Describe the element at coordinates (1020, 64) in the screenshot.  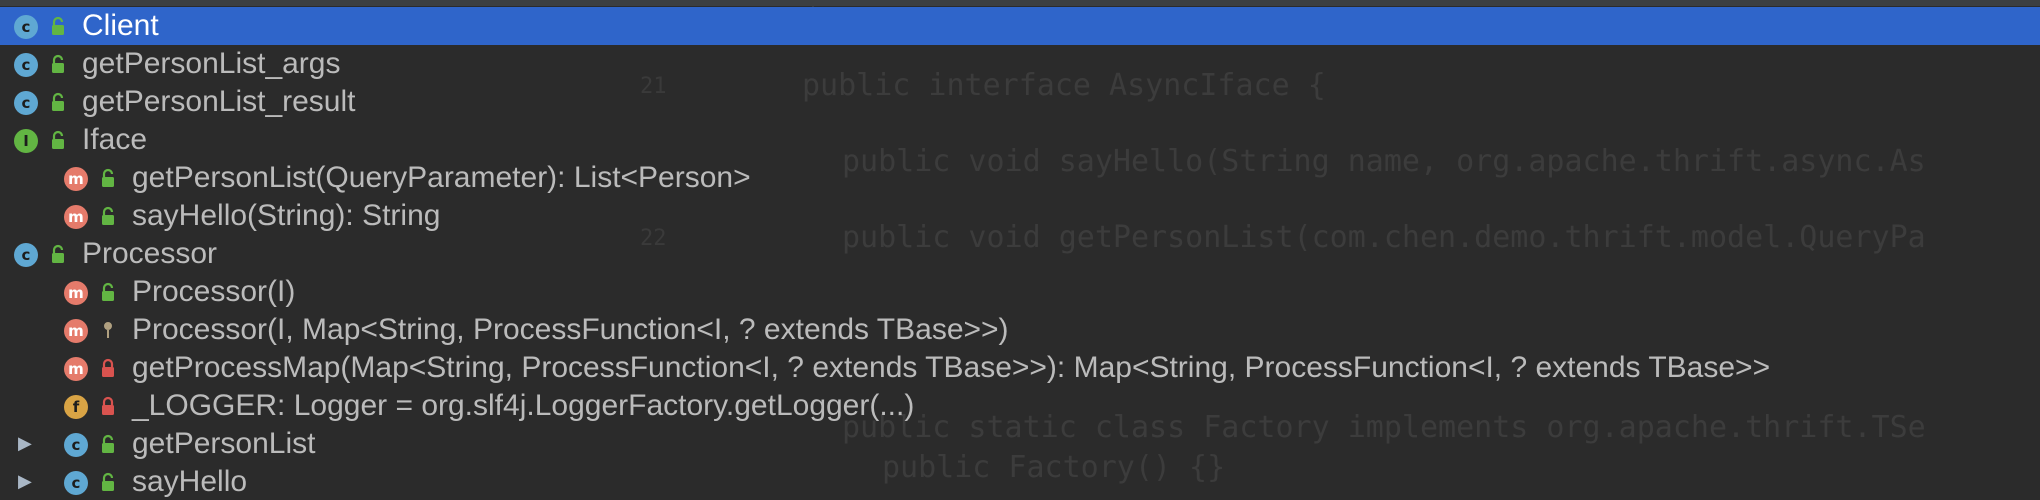
I see `structure-item: c getPersonList_args` at that location.